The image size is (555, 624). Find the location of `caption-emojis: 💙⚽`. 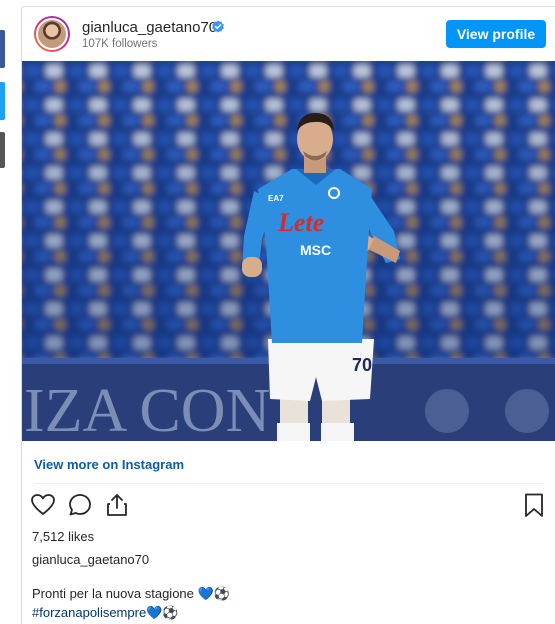

caption-emojis: 💙⚽ is located at coordinates (213, 594).